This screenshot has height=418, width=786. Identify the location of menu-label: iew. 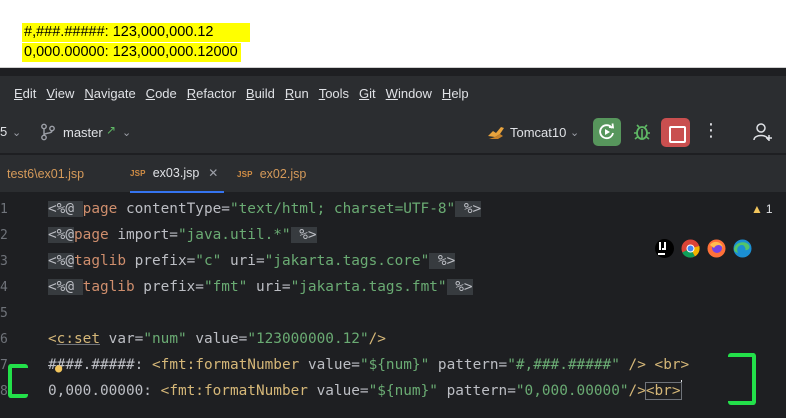
(64, 93).